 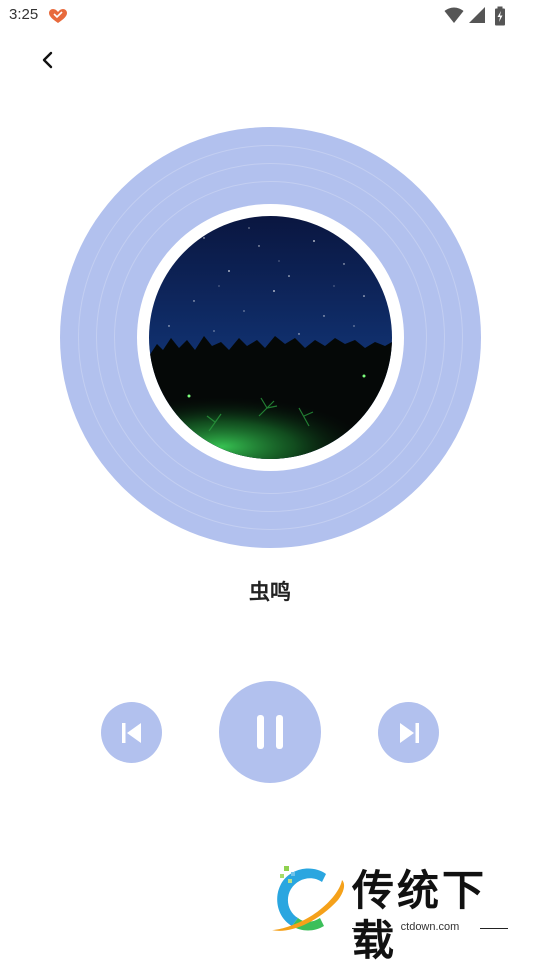 What do you see at coordinates (454, 15) in the screenshot?
I see `wifi-icon` at bounding box center [454, 15].